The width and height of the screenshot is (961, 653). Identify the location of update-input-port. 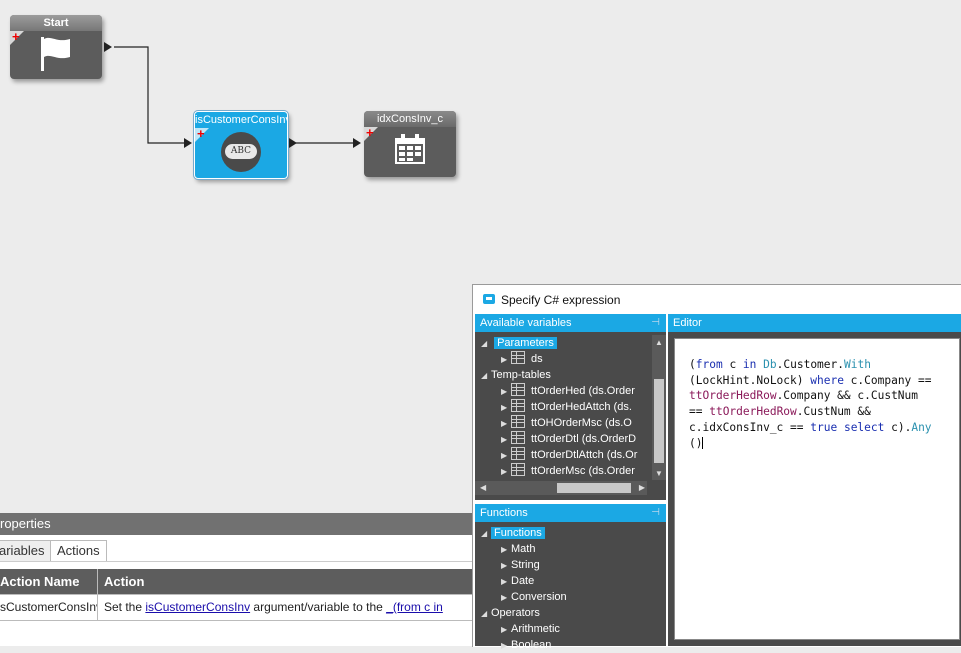
(357, 143).